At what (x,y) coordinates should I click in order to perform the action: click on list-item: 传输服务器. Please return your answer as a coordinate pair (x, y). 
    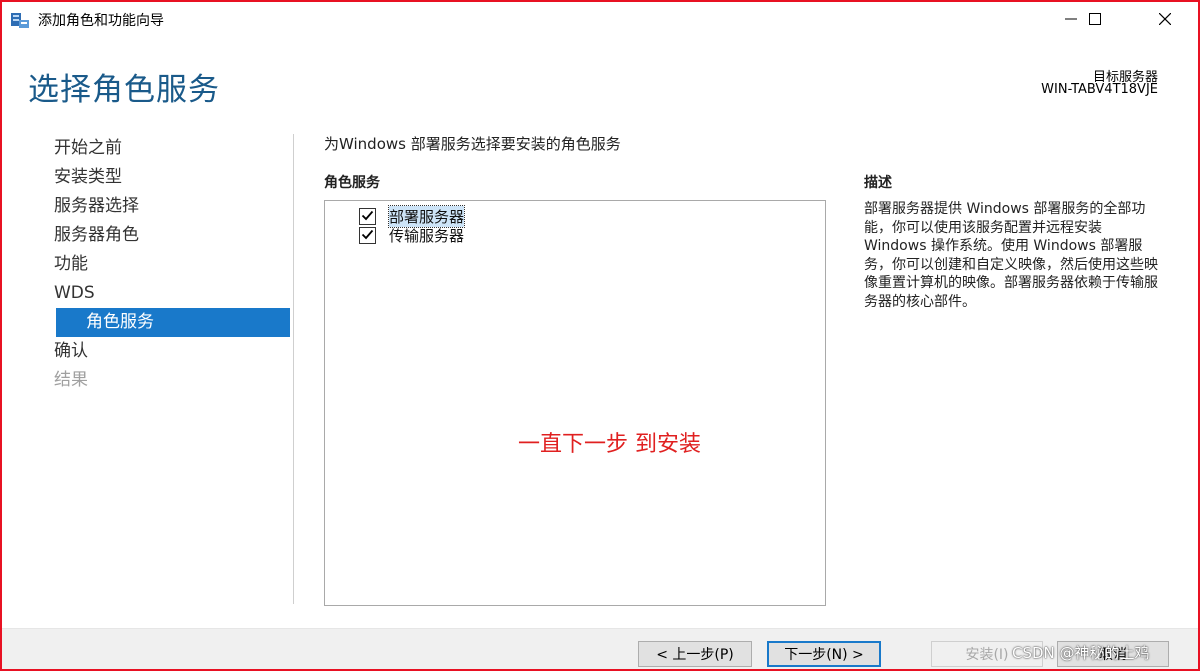
    Looking at the image, I should click on (411, 235).